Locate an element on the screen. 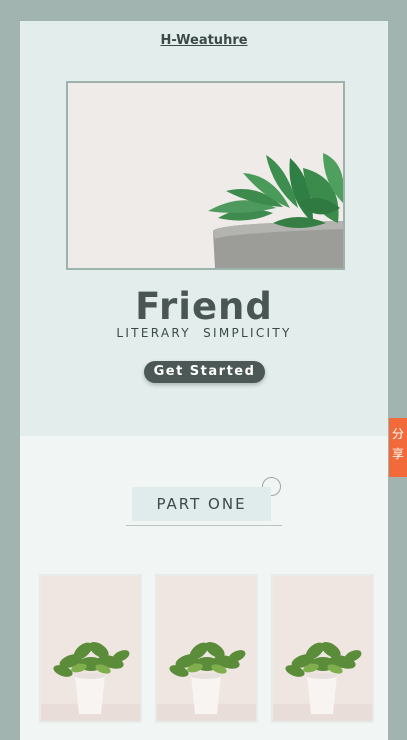  get-started-button: Get Started is located at coordinates (204, 372).